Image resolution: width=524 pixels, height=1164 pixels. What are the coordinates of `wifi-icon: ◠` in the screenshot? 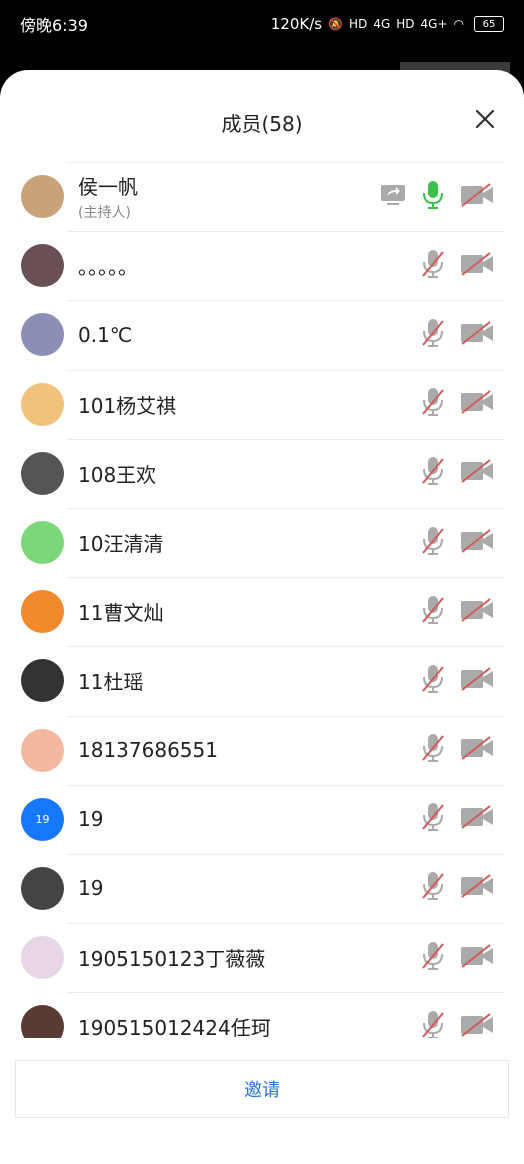 It's located at (458, 24).